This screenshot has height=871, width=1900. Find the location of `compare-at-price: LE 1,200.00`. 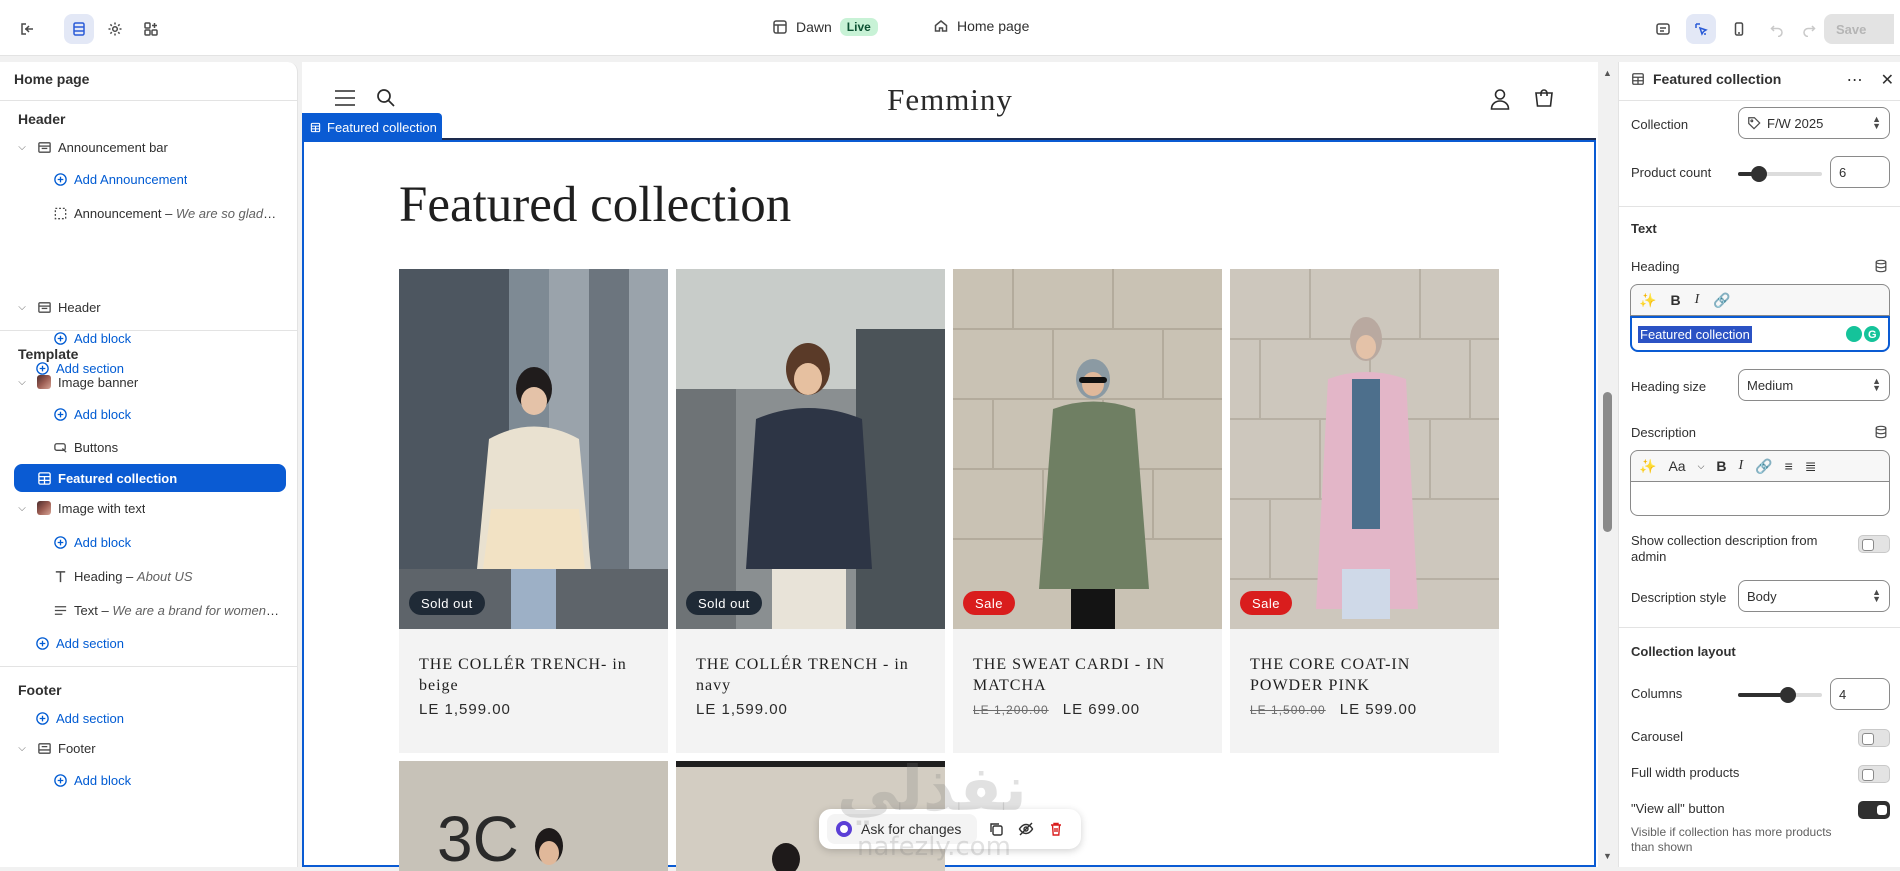

compare-at-price: LE 1,200.00 is located at coordinates (1011, 710).